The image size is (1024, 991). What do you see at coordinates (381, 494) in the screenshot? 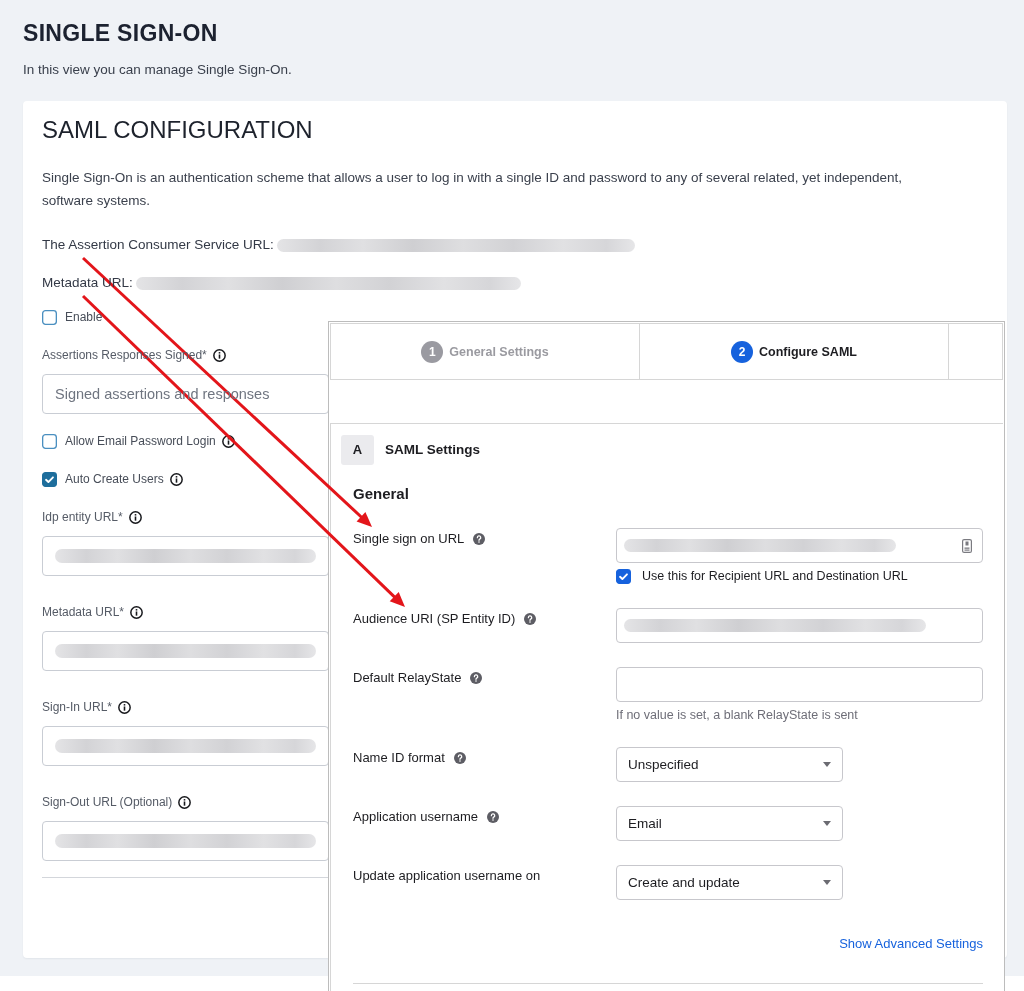
I see `group-heading: General` at bounding box center [381, 494].